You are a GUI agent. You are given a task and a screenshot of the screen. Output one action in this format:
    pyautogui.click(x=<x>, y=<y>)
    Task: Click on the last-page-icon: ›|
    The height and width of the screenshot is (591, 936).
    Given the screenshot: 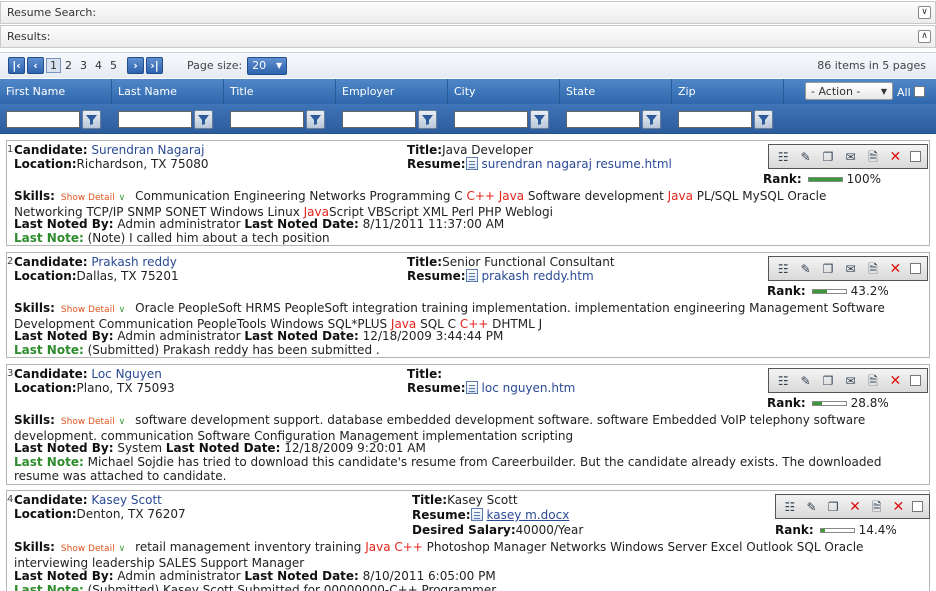 What is the action you would take?
    pyautogui.click(x=154, y=65)
    